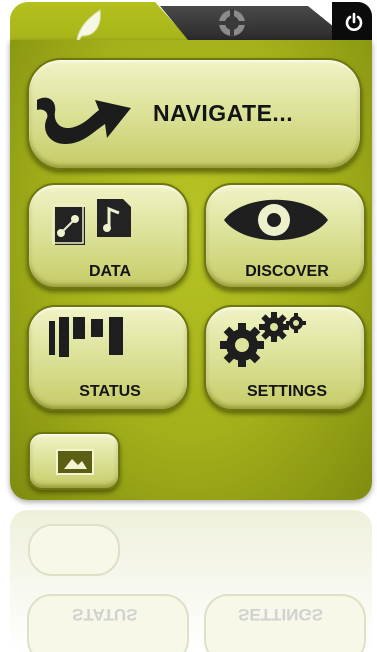 The width and height of the screenshot is (377, 652). What do you see at coordinates (110, 271) in the screenshot?
I see `data-label: DATA` at bounding box center [110, 271].